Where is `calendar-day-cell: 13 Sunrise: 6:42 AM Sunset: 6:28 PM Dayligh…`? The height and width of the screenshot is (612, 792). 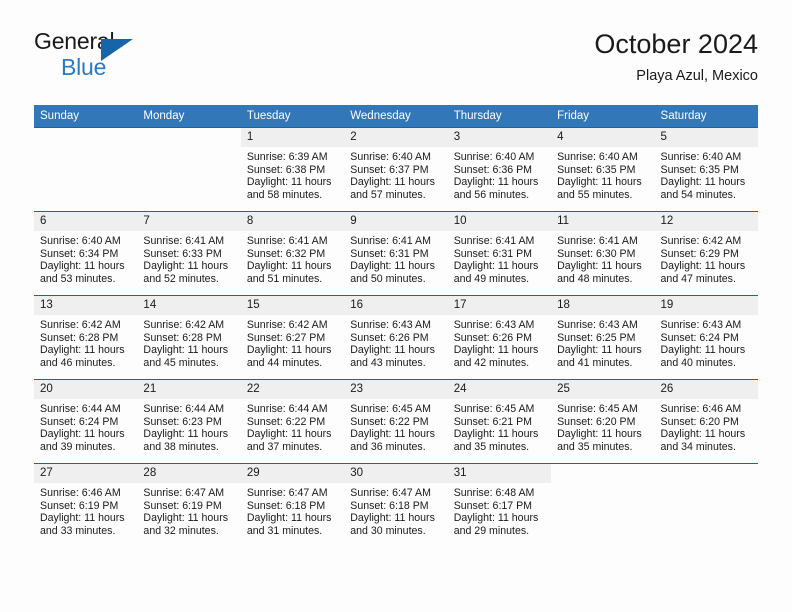
calendar-day-cell: 13 Sunrise: 6:42 AM Sunset: 6:28 PM Dayligh… is located at coordinates (86, 337).